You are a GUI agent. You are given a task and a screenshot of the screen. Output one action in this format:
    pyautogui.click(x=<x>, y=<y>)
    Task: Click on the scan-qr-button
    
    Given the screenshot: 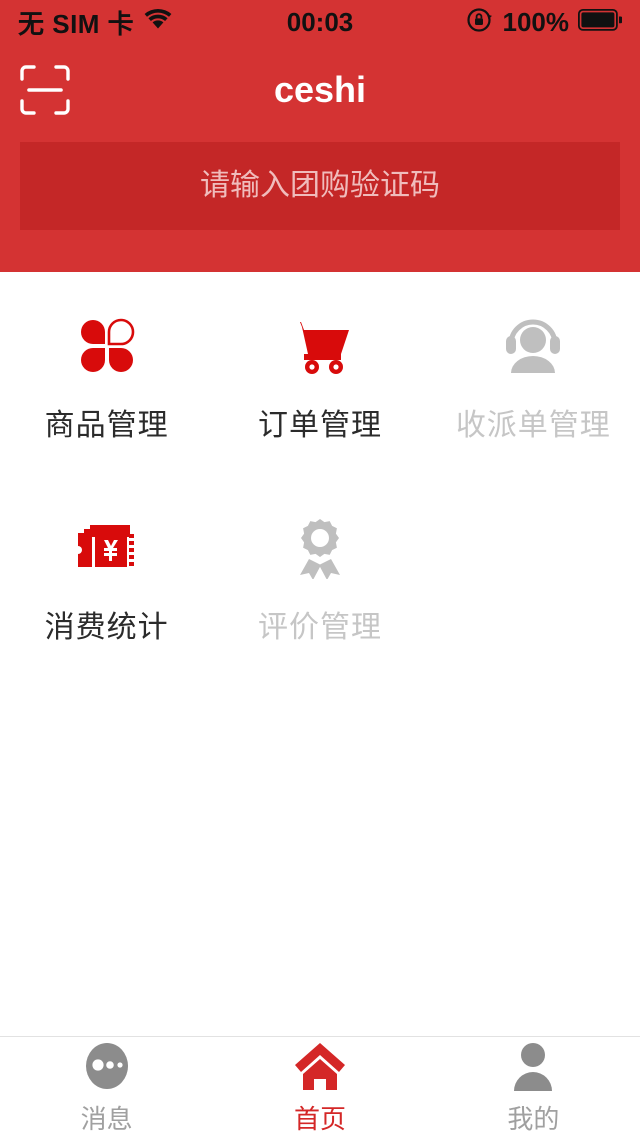 What is the action you would take?
    pyautogui.click(x=45, y=90)
    